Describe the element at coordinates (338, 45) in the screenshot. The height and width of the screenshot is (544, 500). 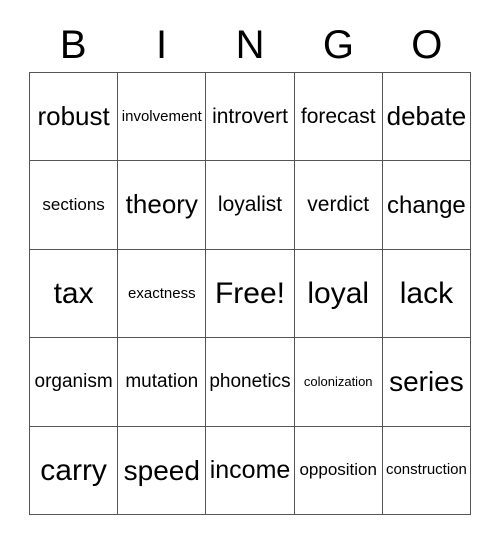
I see `bingo-header-letter-g: G` at that location.